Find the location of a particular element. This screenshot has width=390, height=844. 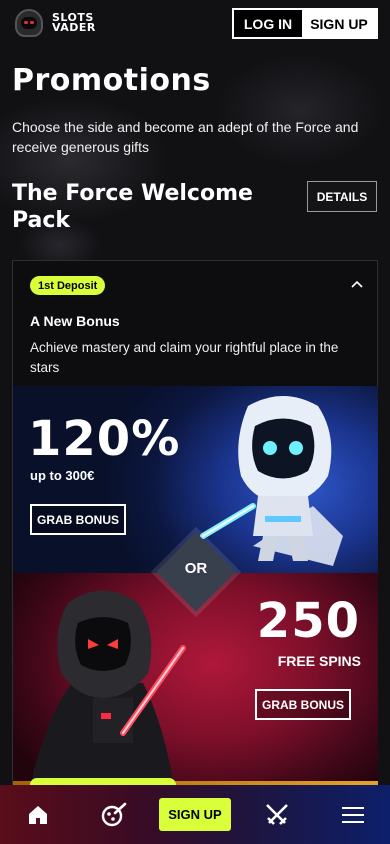

nav-menu is located at coordinates (353, 815).